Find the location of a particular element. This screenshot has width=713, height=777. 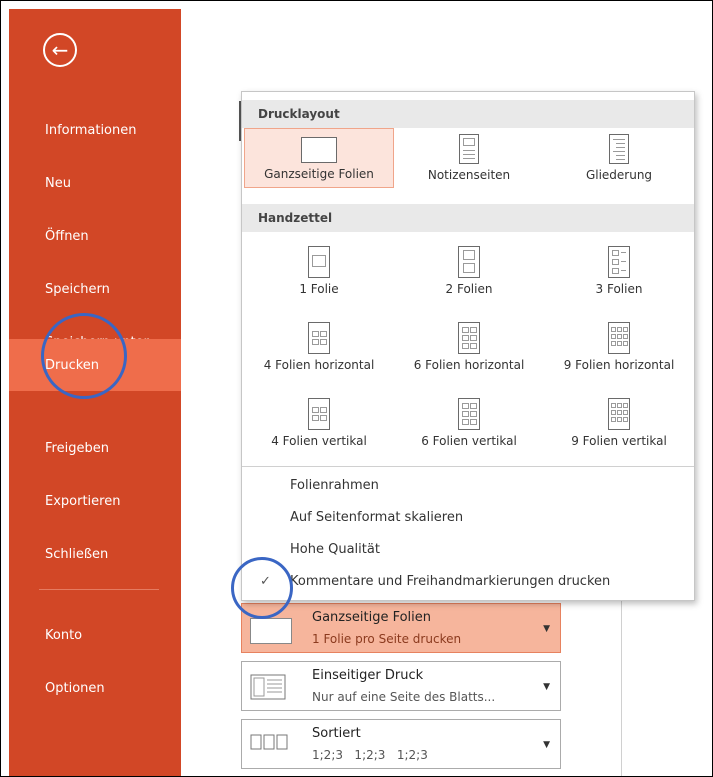

layout-notizenseiten: Notizenseiten is located at coordinates (469, 158).